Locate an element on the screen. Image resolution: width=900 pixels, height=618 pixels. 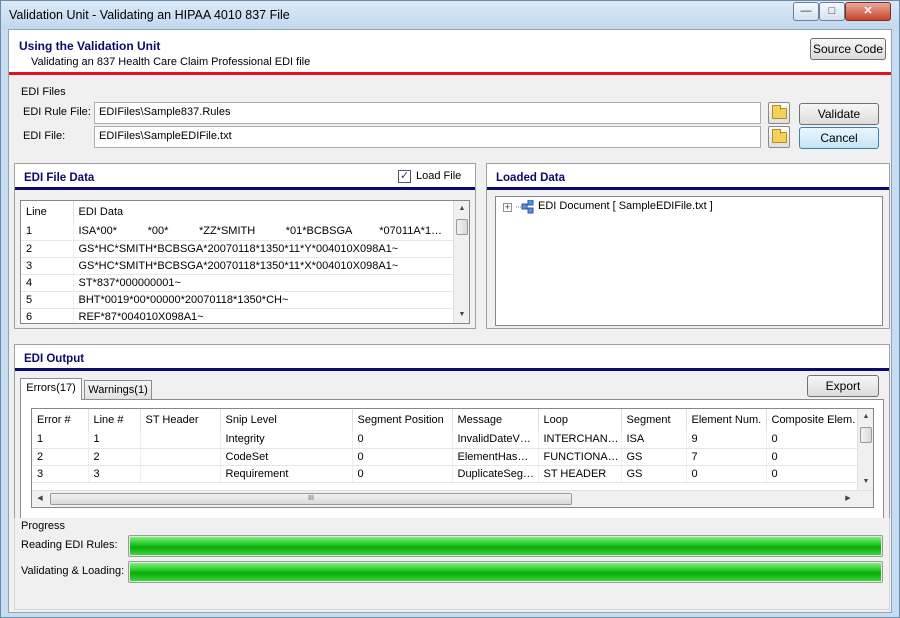
edi-file-input: EDIFiles\SampleEDIFile.txt is located at coordinates (427, 137).